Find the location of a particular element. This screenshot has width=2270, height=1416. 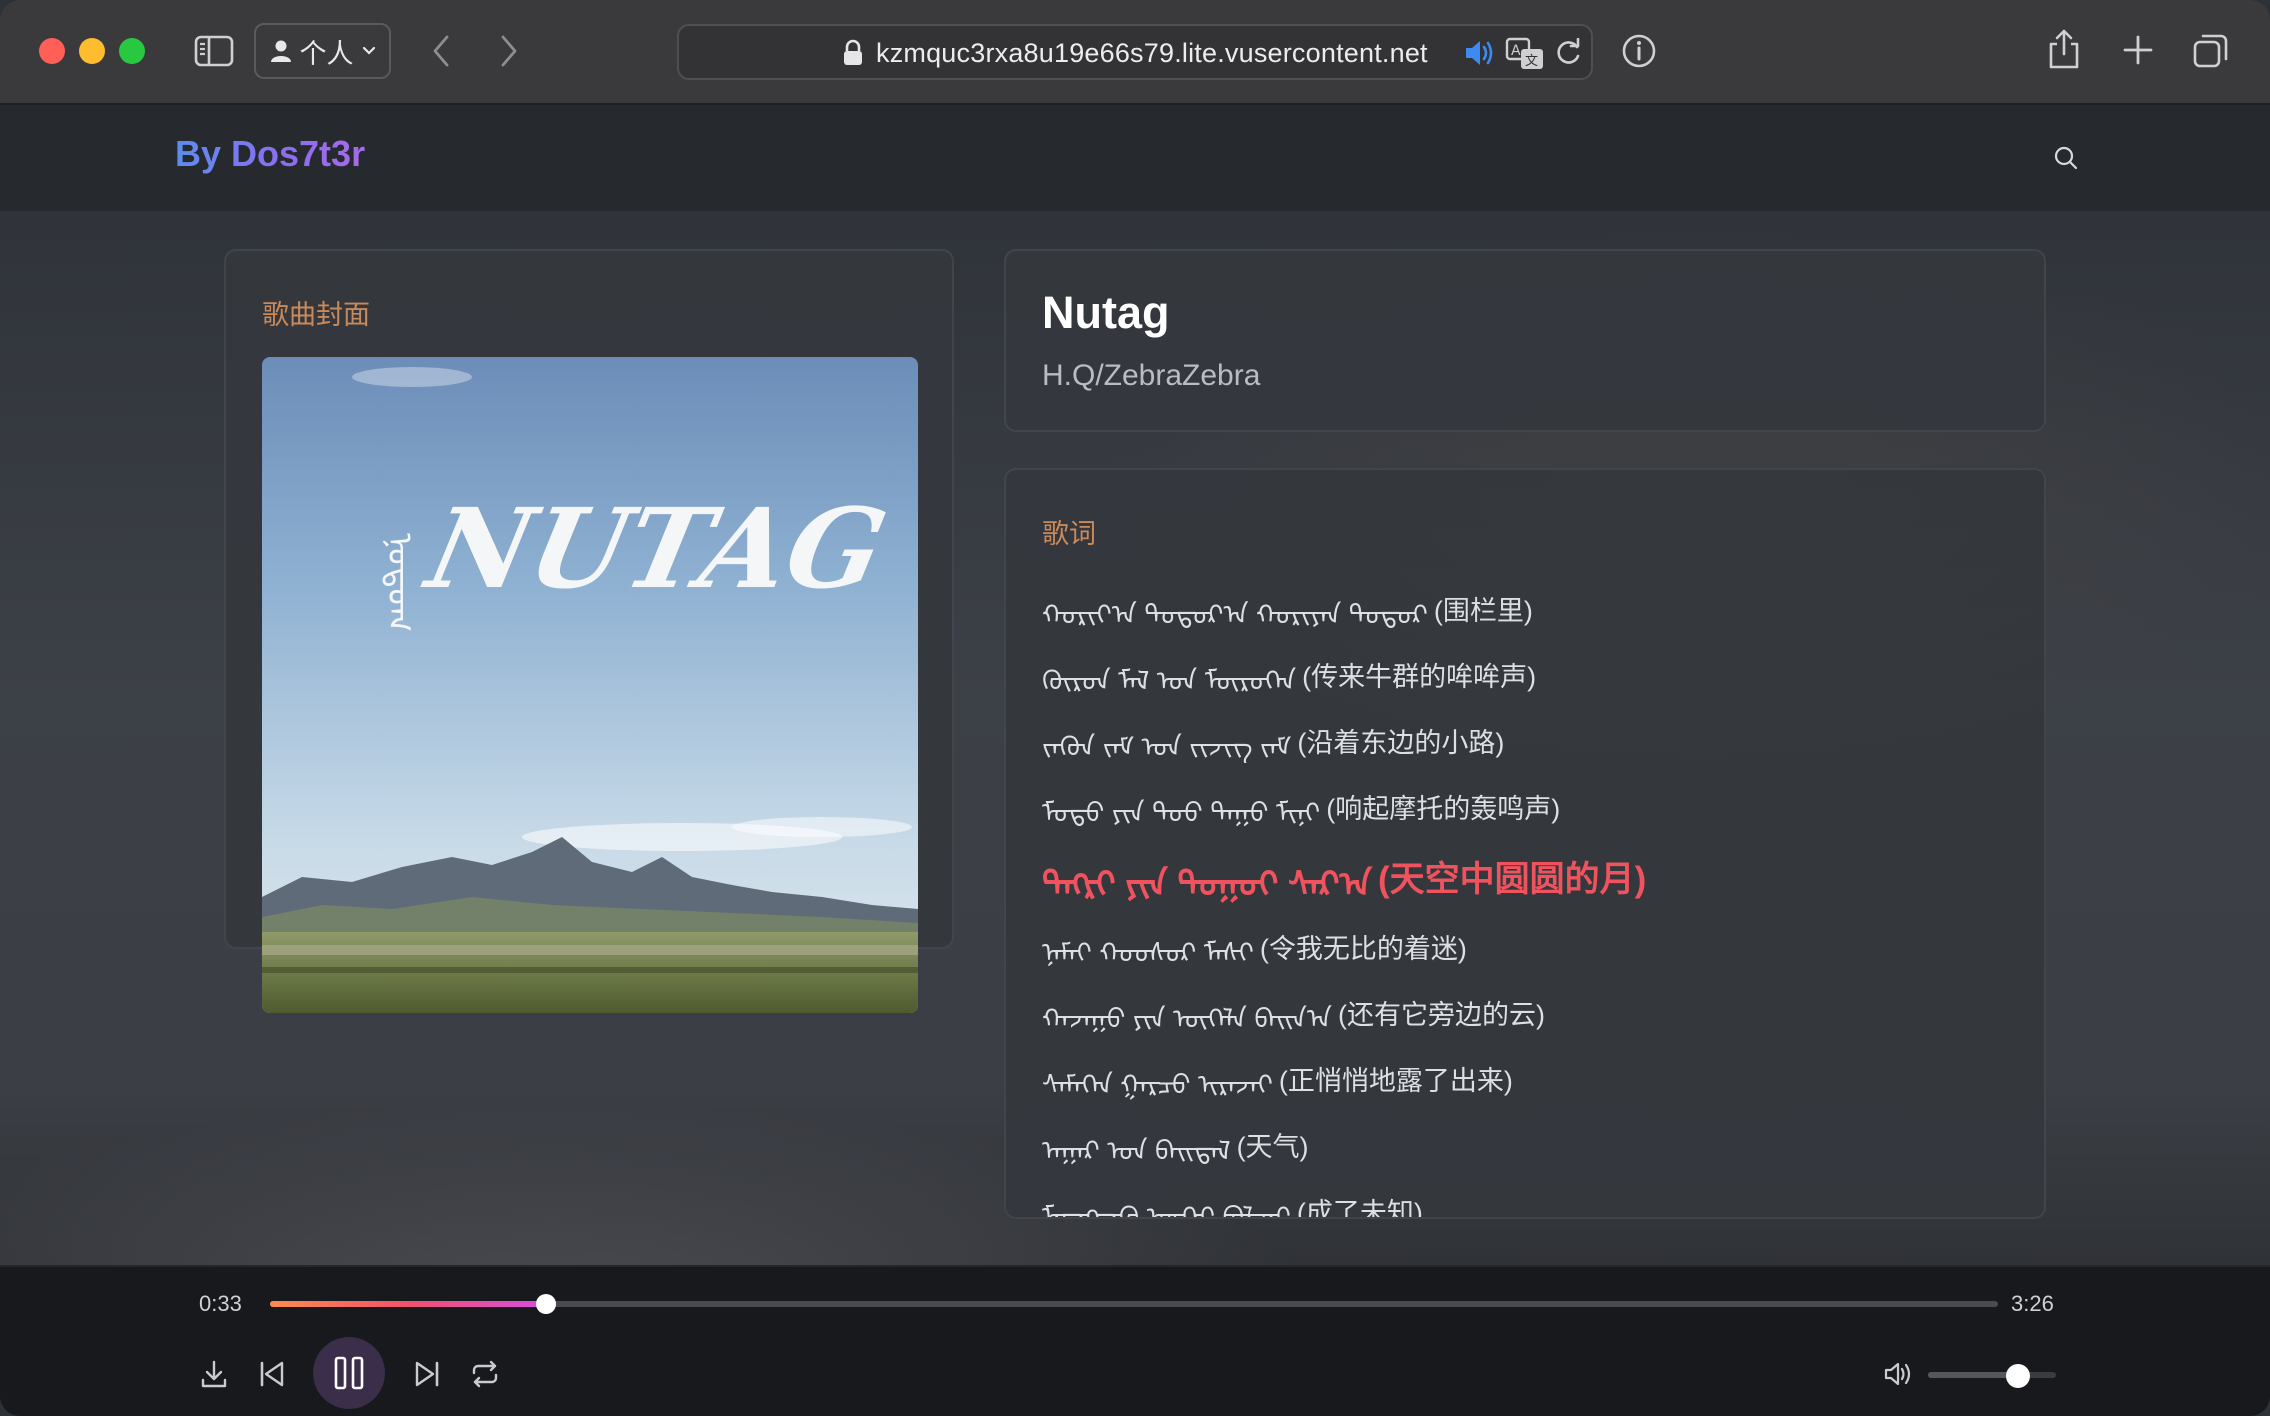

volume-thumb is located at coordinates (2017, 1376).